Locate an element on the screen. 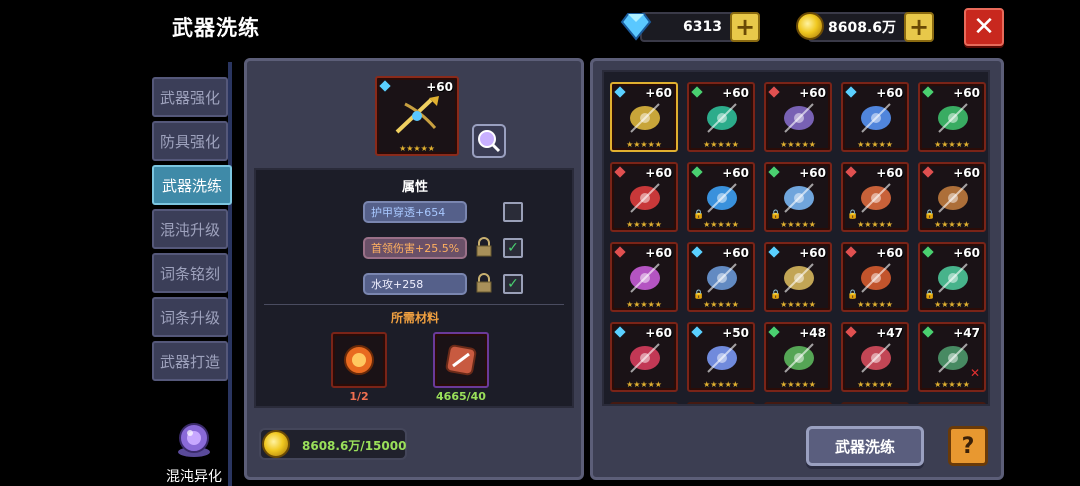 The width and height of the screenshot is (1080, 486). attribute-checkbox-2: ✓ is located at coordinates (513, 248).